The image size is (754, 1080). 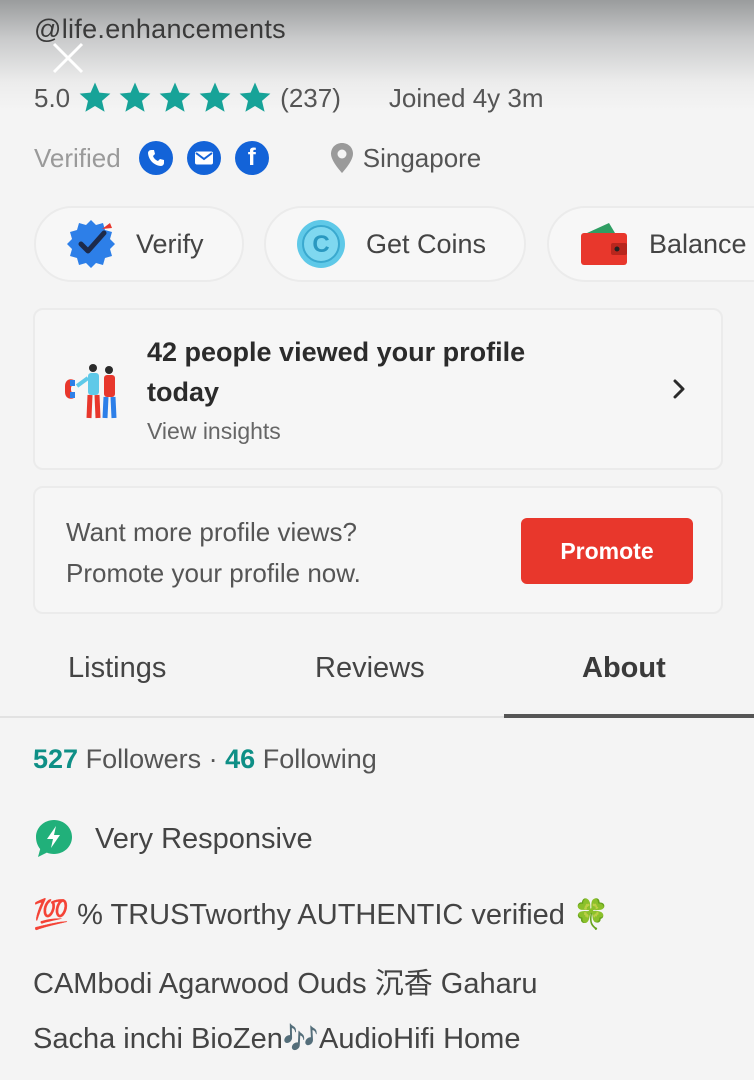 What do you see at coordinates (68, 58) in the screenshot?
I see `close-icon` at bounding box center [68, 58].